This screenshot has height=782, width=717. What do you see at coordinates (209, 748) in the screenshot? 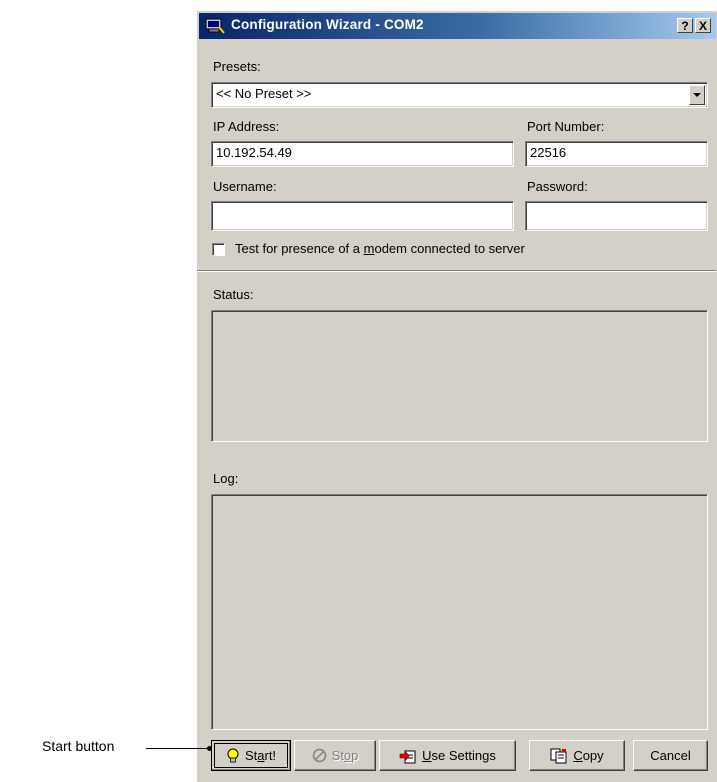
I see `callout-dot` at bounding box center [209, 748].